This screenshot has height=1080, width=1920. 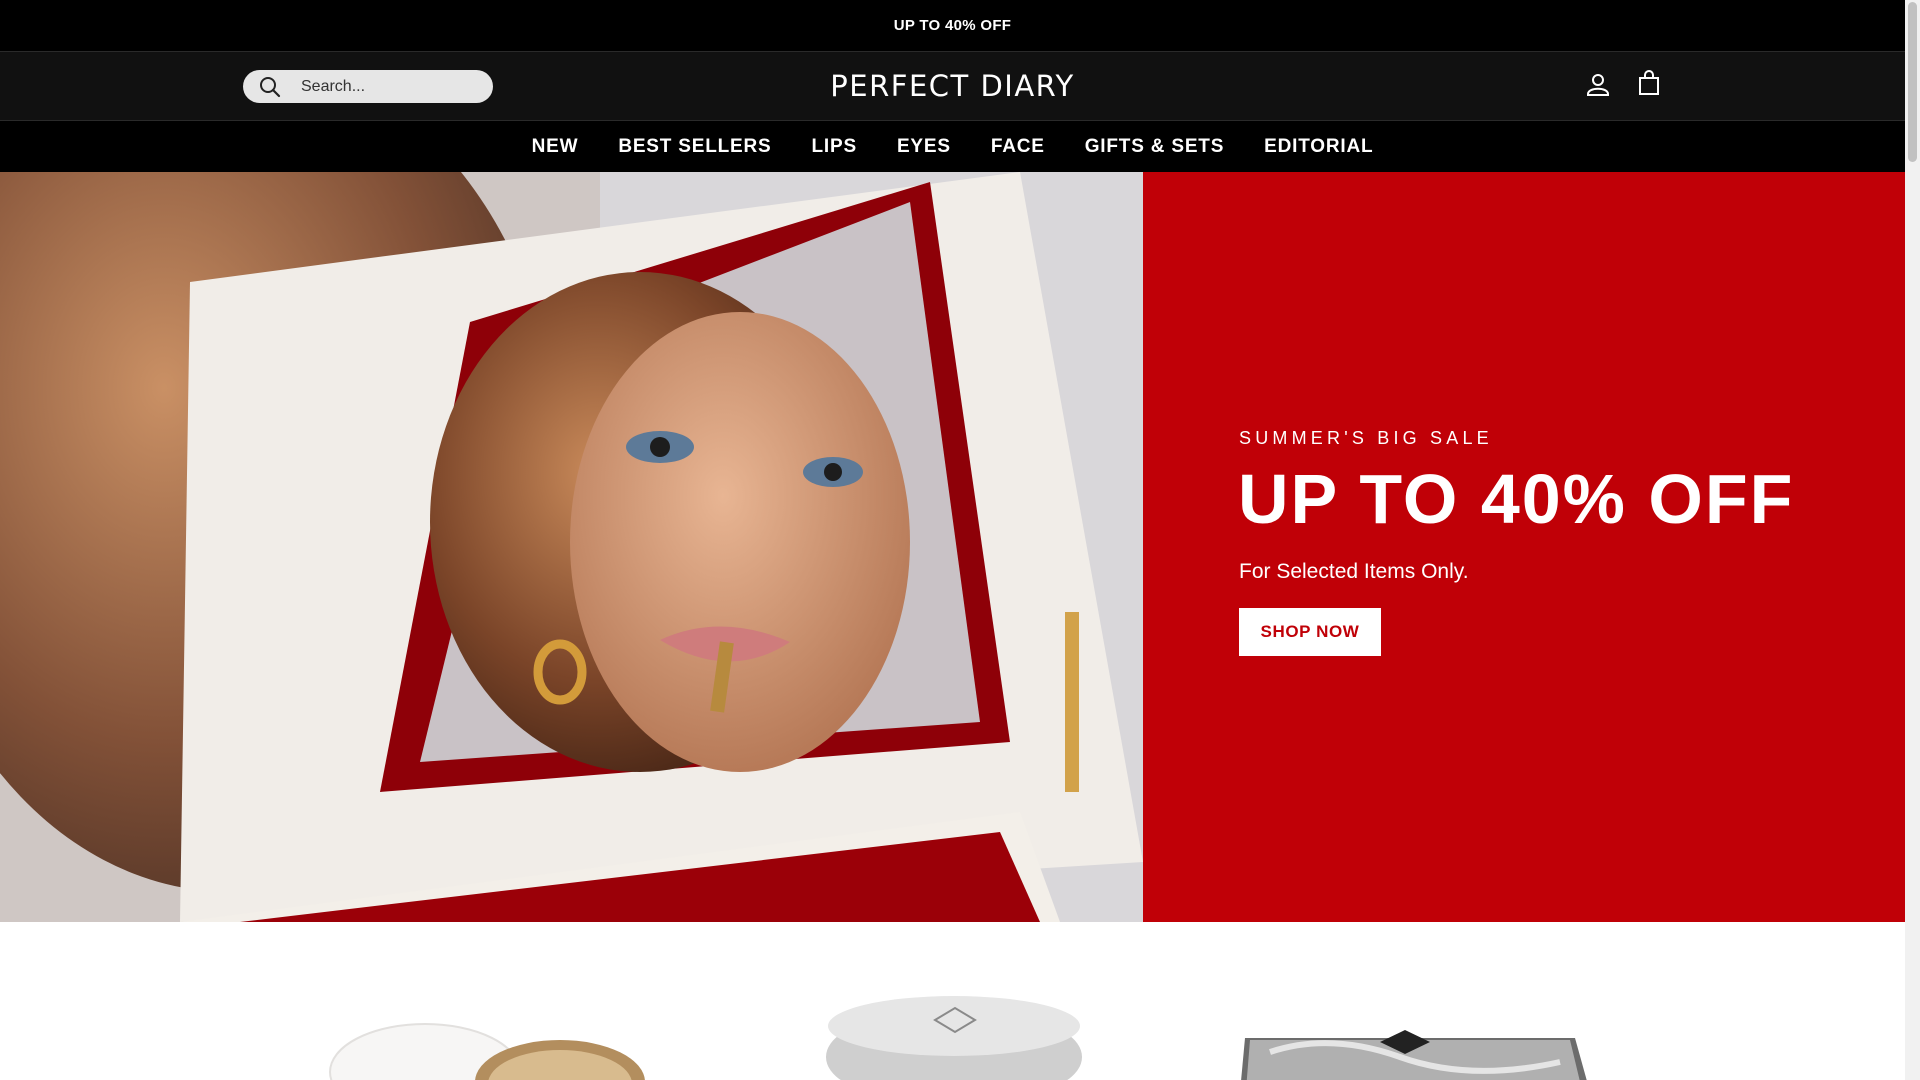 I want to click on promo-headline: UP TO 40% OFF, so click(x=1516, y=499).